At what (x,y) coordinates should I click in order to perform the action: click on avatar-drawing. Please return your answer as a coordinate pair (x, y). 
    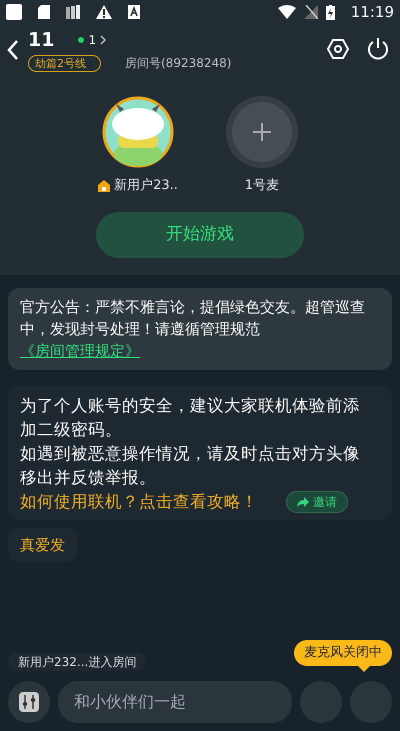
    Looking at the image, I should click on (138, 132).